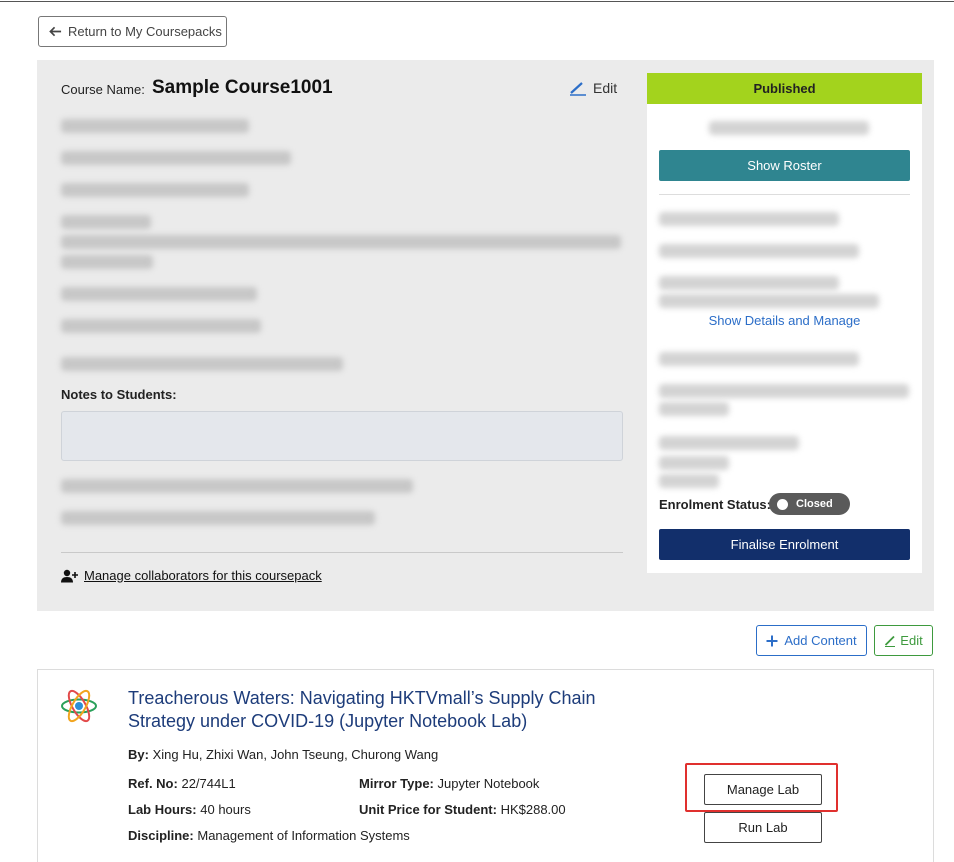 The image size is (954, 862). I want to click on add-user-icon, so click(69, 575).